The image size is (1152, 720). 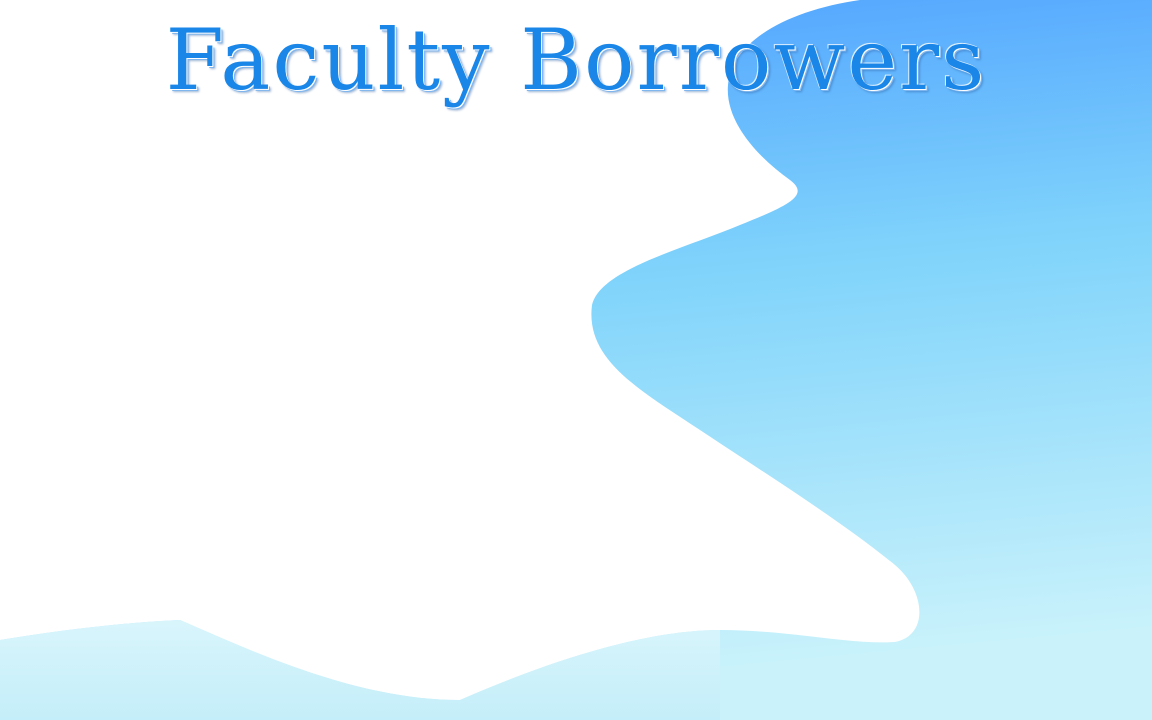 What do you see at coordinates (360, 670) in the screenshot?
I see `wave-bottom-band` at bounding box center [360, 670].